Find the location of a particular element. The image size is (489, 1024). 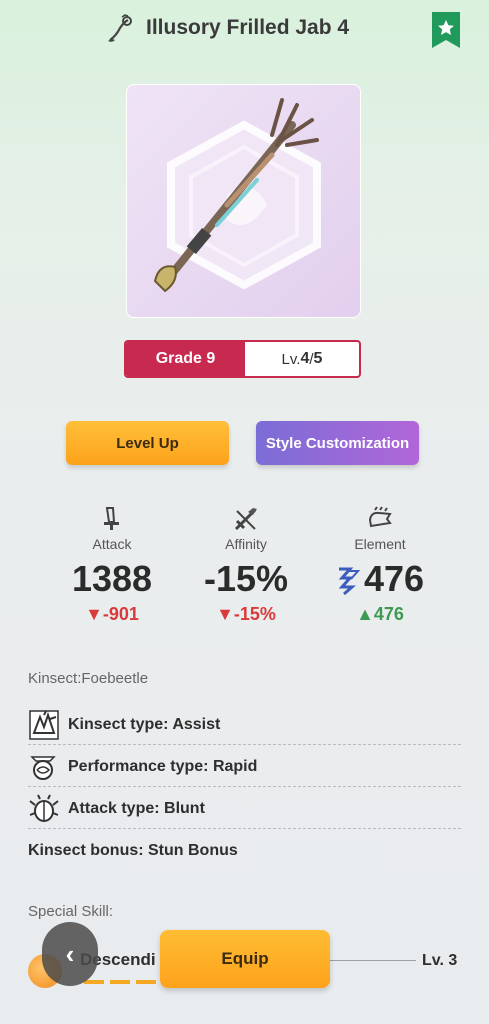

crossed-swords-icon is located at coordinates (245, 519).